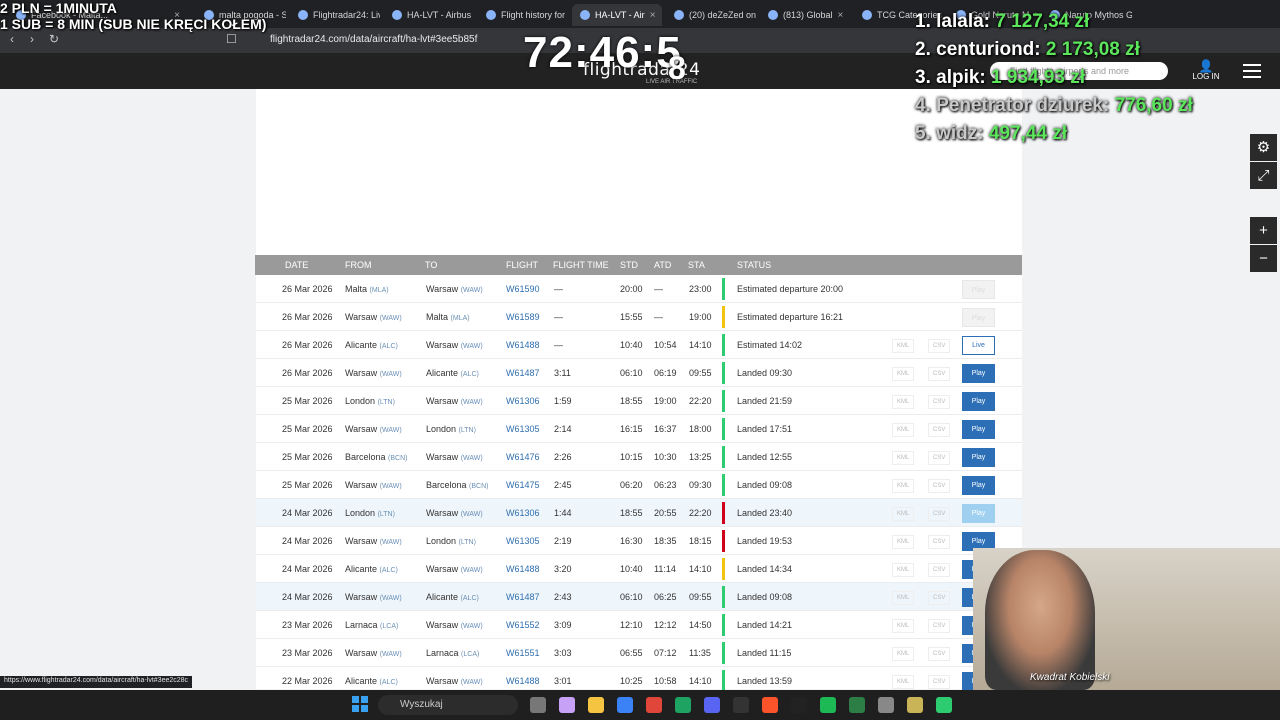 Image resolution: width=1280 pixels, height=720 pixels. What do you see at coordinates (978, 345) in the screenshot?
I see `live-button: Live` at bounding box center [978, 345].